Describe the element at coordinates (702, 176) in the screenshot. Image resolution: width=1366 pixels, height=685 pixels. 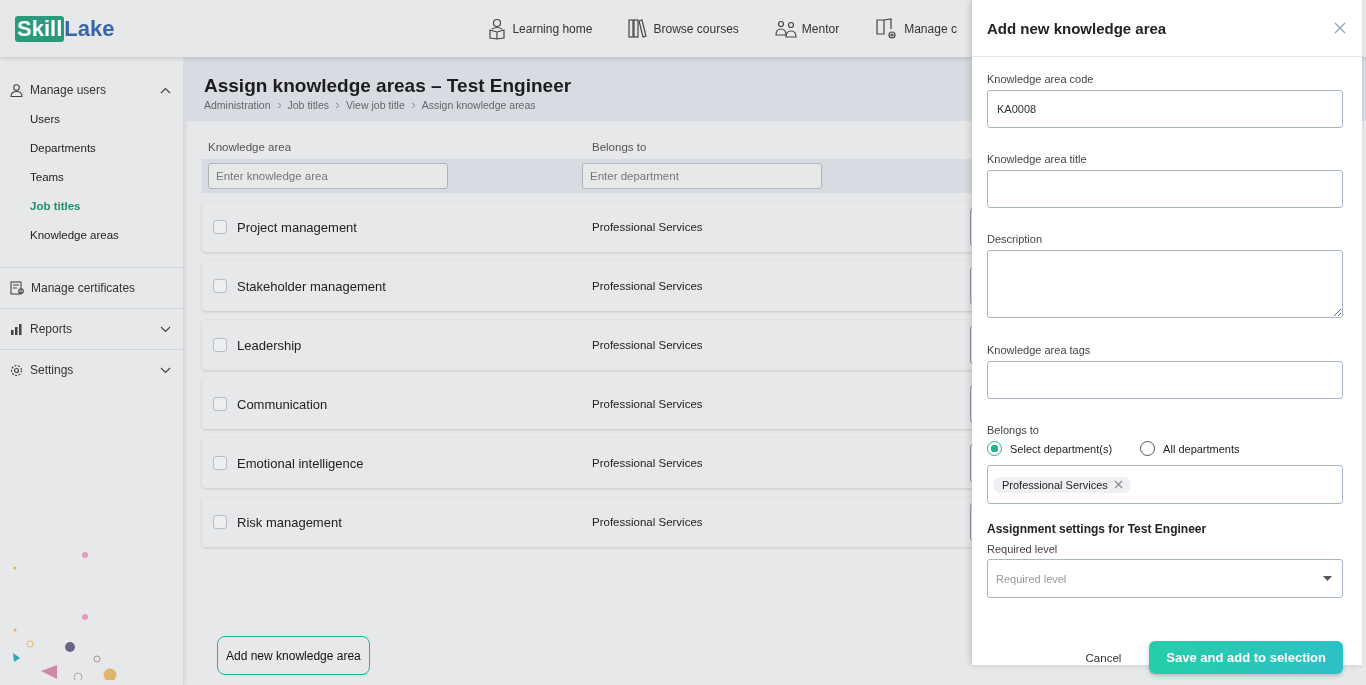
I see `filter-field: Enter department` at that location.